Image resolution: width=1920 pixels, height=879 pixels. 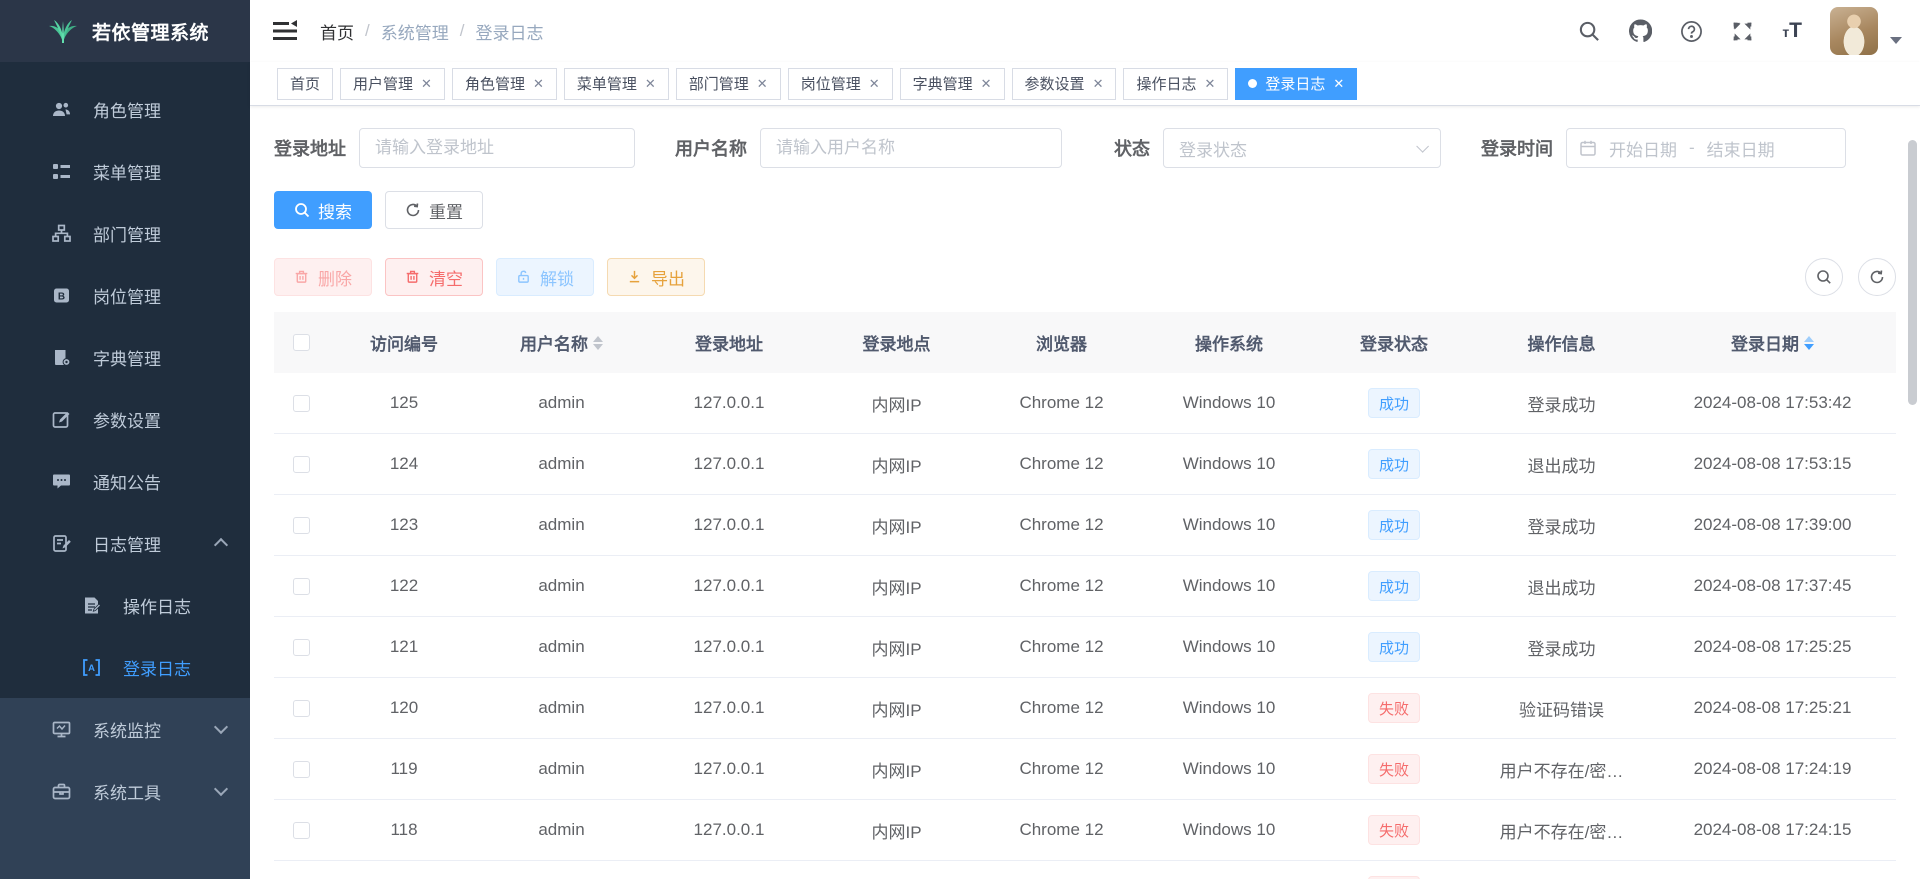 What do you see at coordinates (1691, 31) in the screenshot?
I see `help-icon` at bounding box center [1691, 31].